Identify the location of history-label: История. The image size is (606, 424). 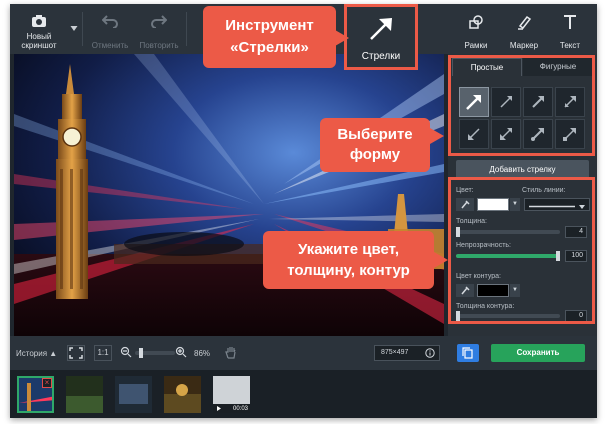
(32, 353).